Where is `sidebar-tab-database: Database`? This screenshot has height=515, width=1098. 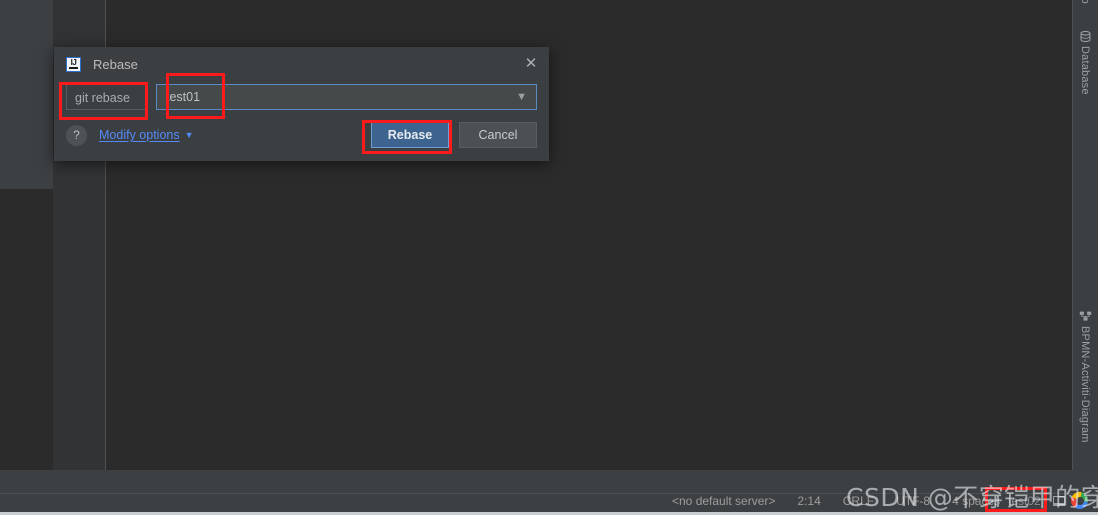
sidebar-tab-database: Database is located at coordinates (1085, 62).